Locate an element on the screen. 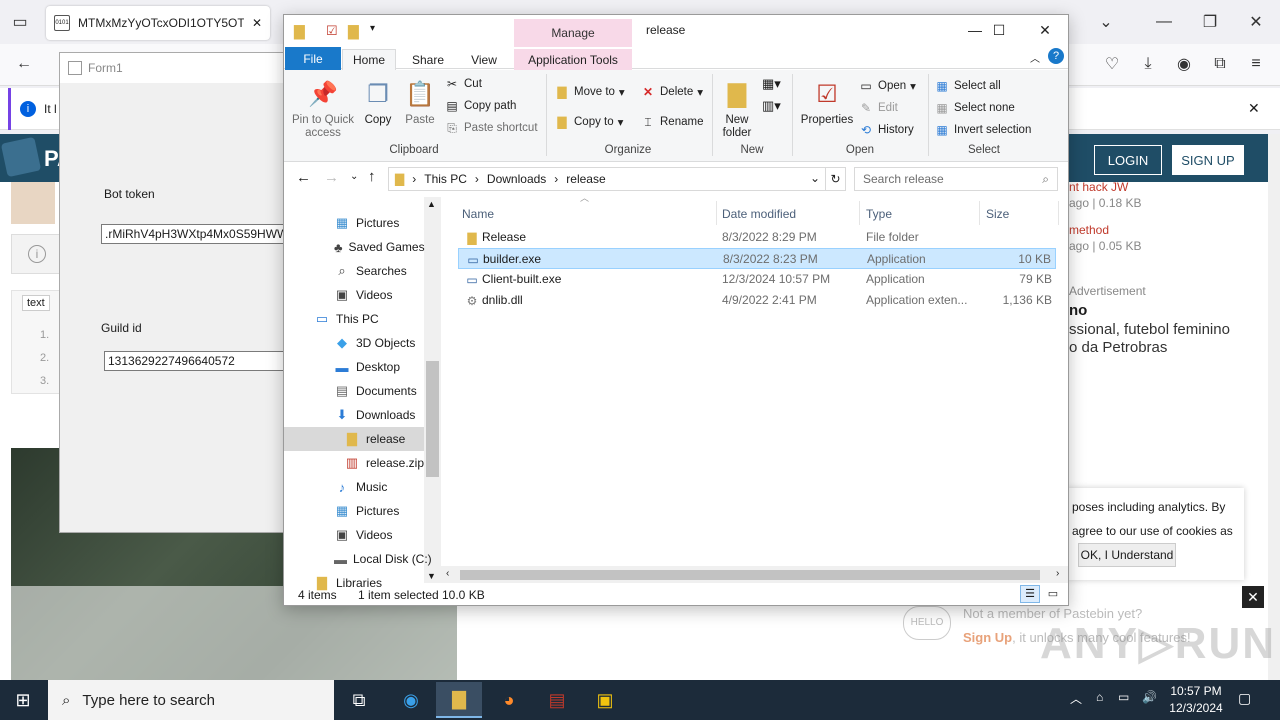 This screenshot has height=720, width=1280. form1-titlebar: Form1 is located at coordinates (174, 68).